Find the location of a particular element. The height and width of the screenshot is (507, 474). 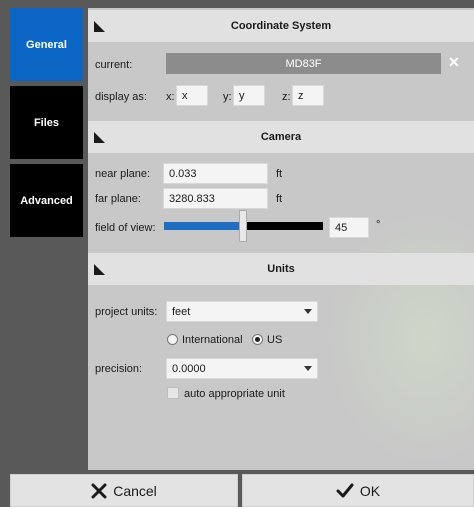

cancel-label: Cancel is located at coordinates (135, 490).